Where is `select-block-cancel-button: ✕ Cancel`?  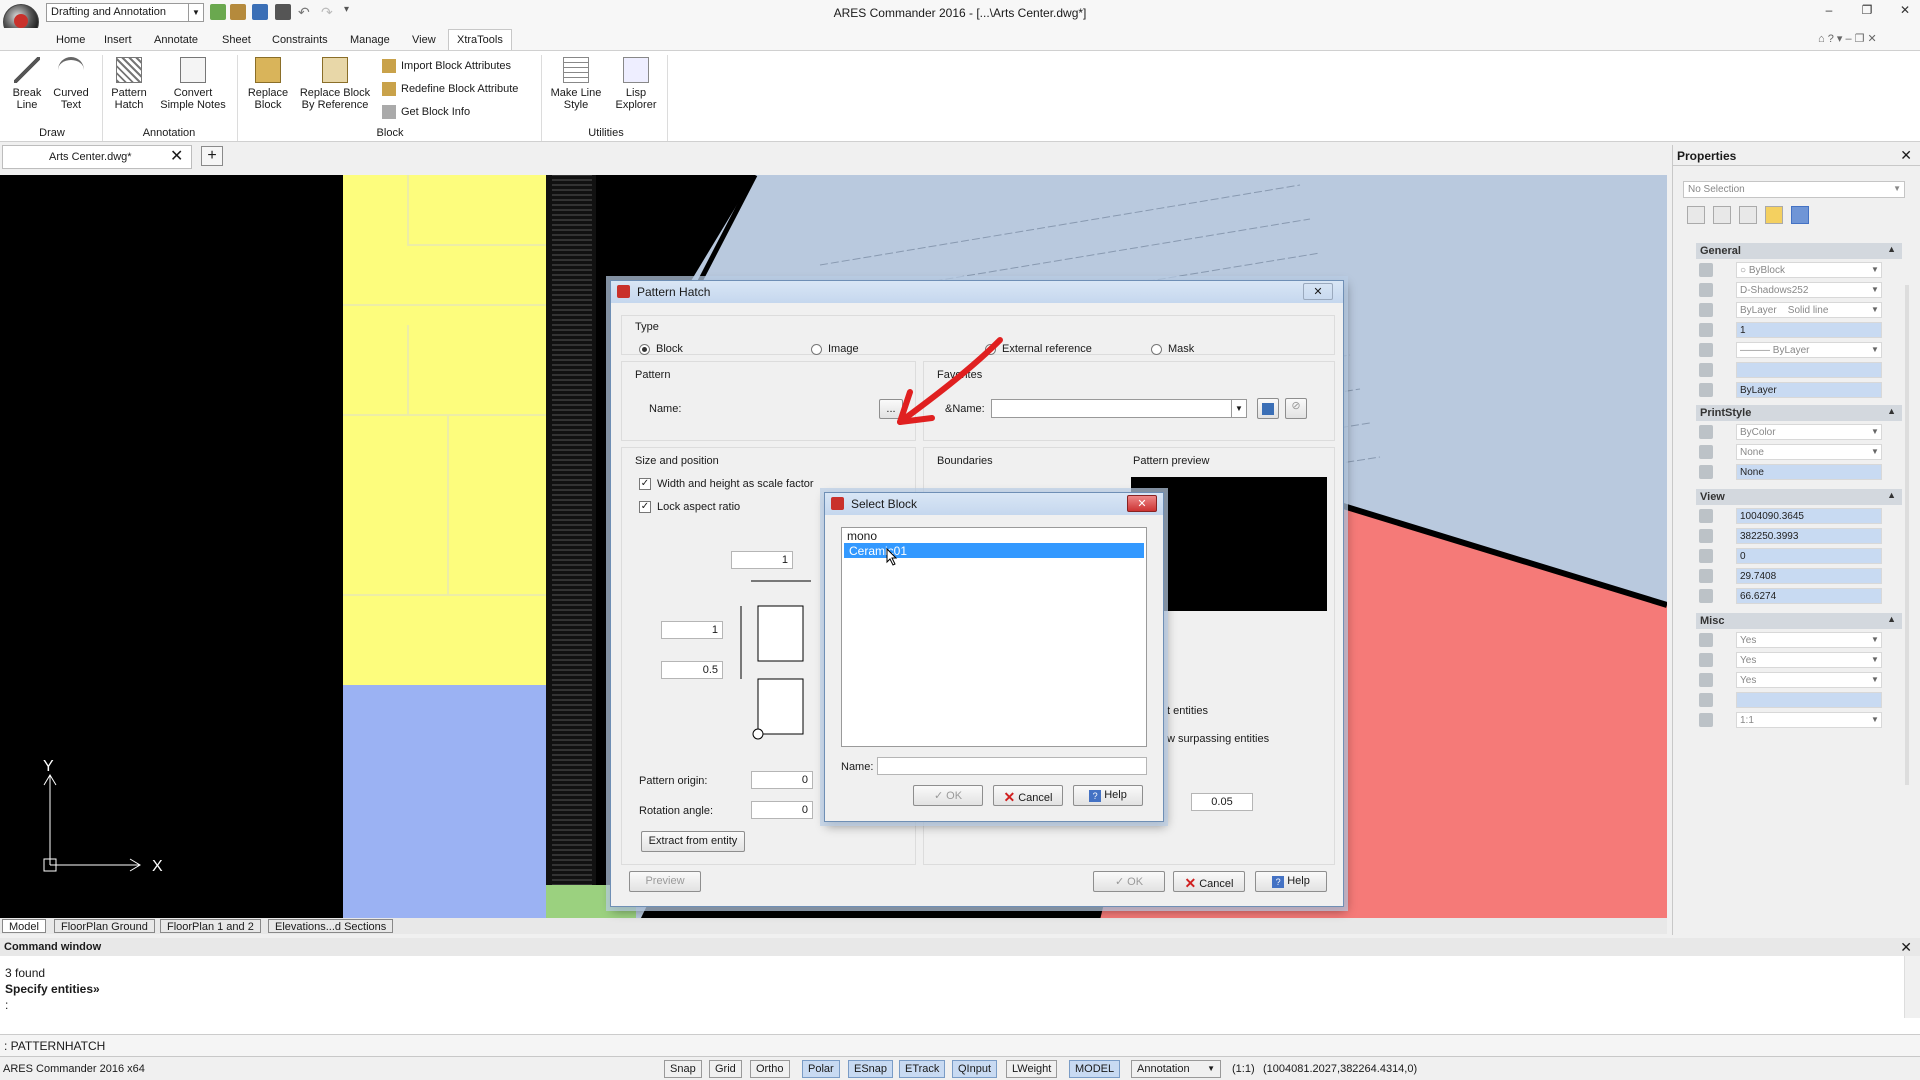
select-block-cancel-button: ✕ Cancel is located at coordinates (1028, 795).